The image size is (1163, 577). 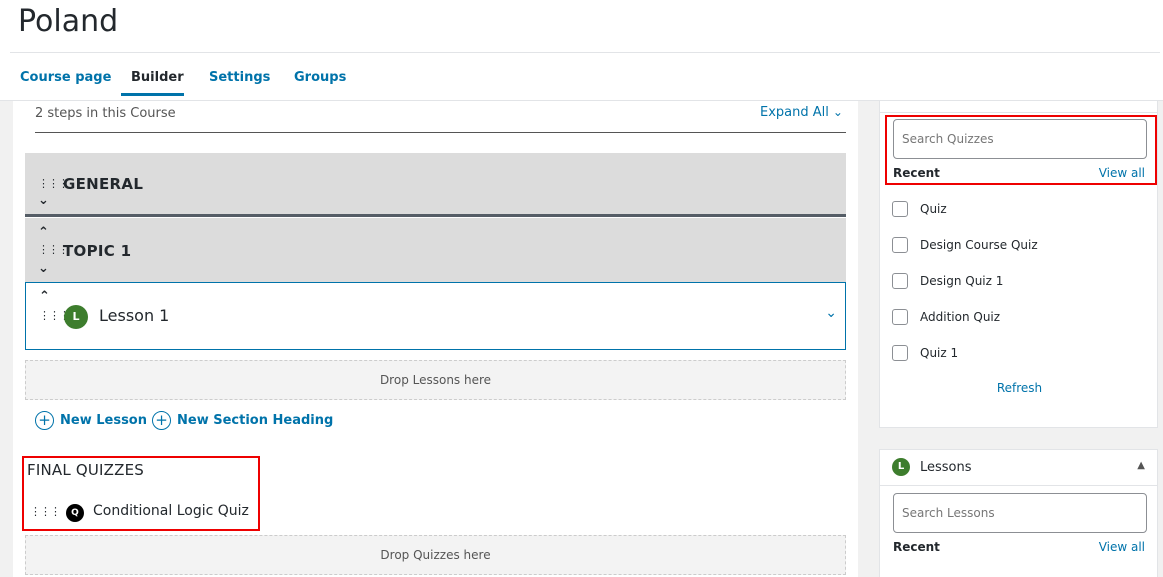 I want to click on expand-all-label: Expand All, so click(x=794, y=112).